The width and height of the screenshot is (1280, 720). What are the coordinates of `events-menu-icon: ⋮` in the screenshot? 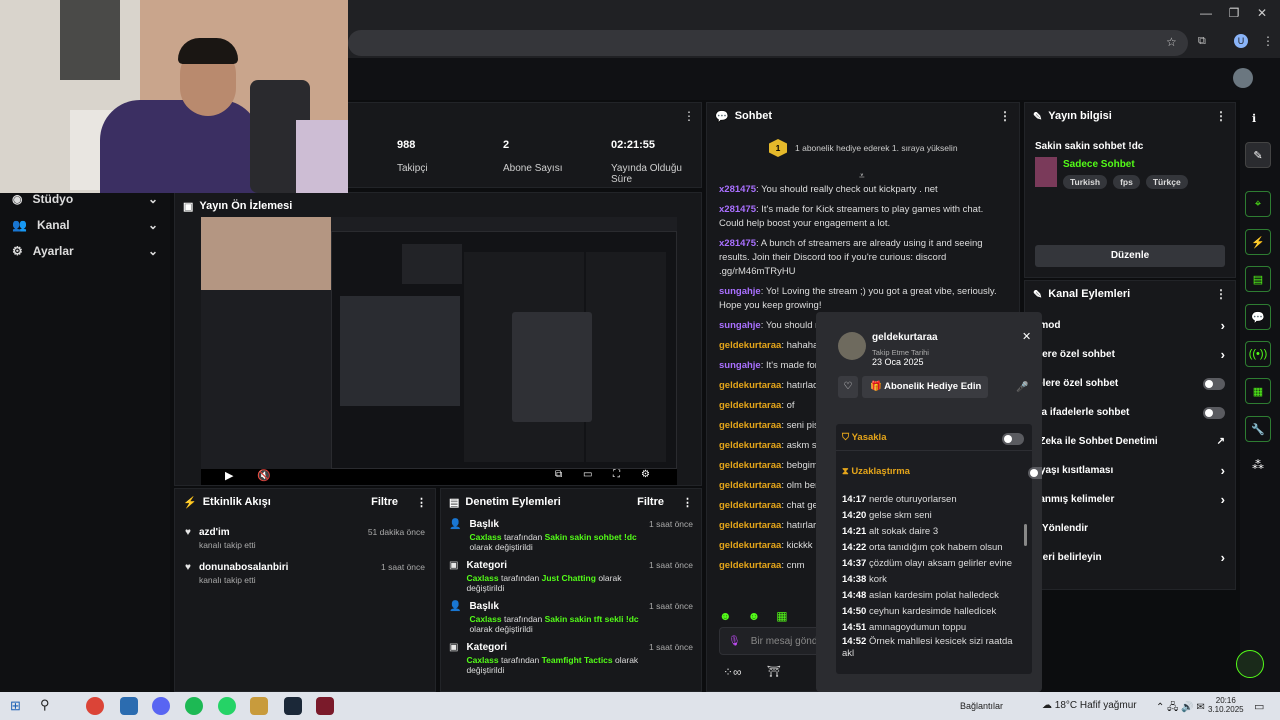 It's located at (421, 502).